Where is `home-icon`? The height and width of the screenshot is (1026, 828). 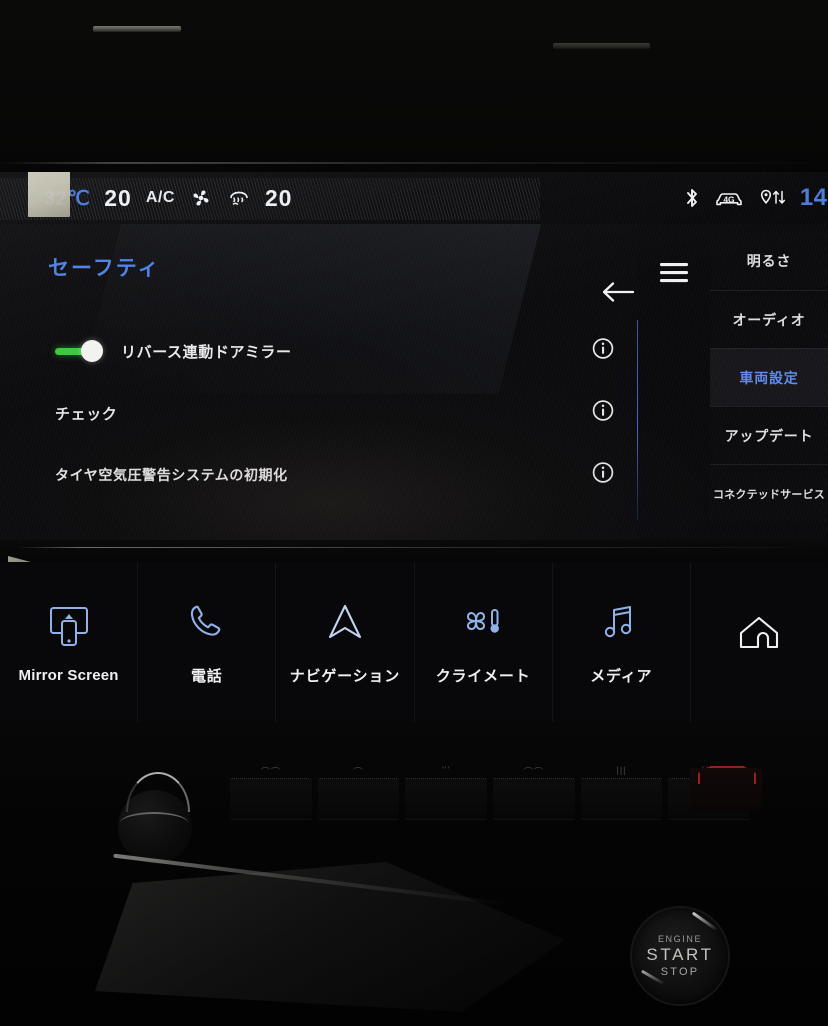
home-icon is located at coordinates (759, 633).